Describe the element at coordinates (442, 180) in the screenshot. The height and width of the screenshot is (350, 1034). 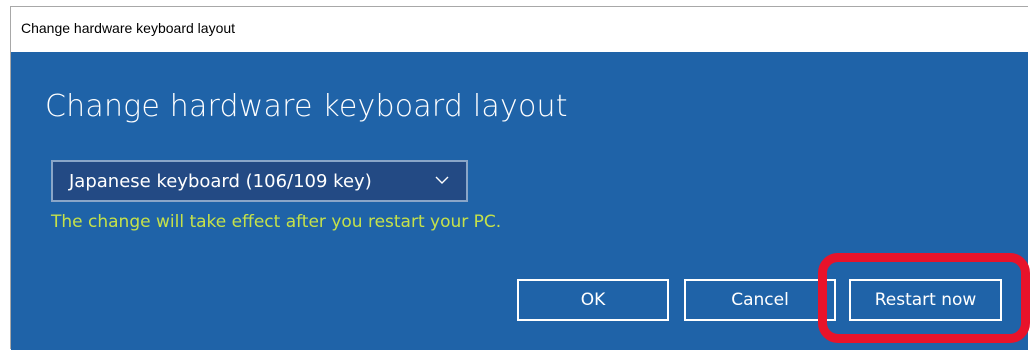
I see `chevron-down-icon` at that location.